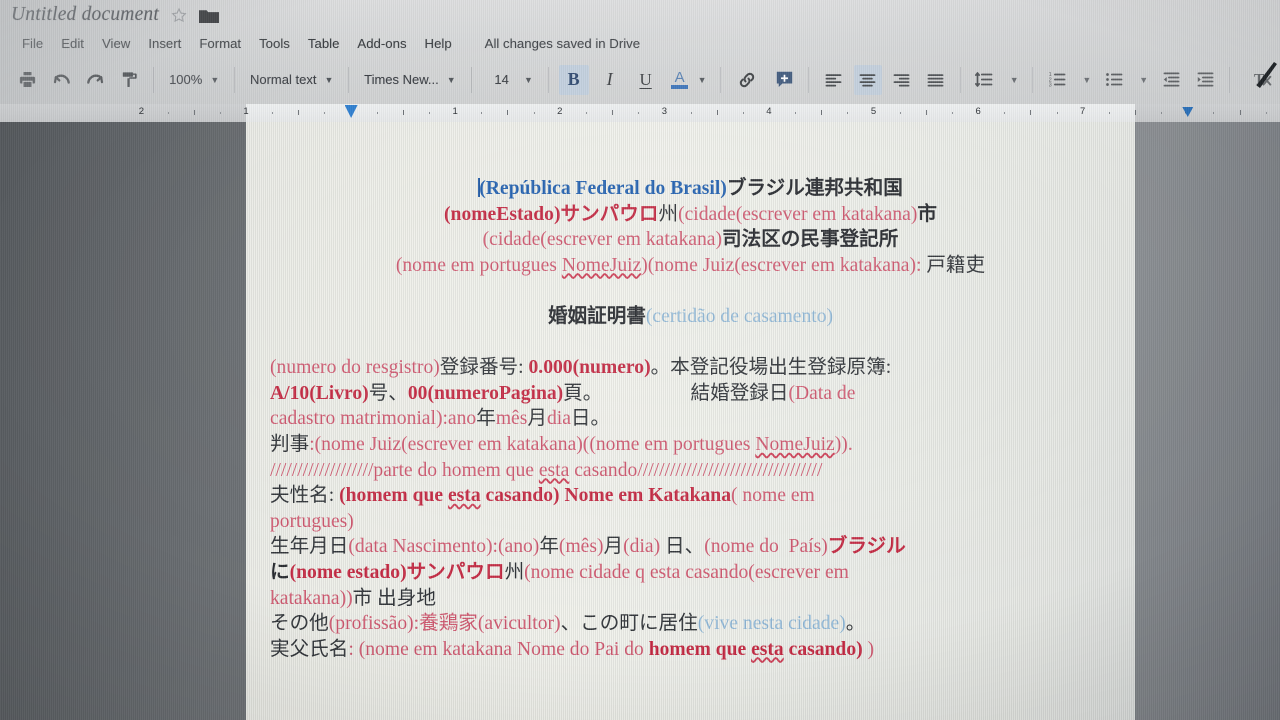  I want to click on underline-button: U, so click(646, 80).